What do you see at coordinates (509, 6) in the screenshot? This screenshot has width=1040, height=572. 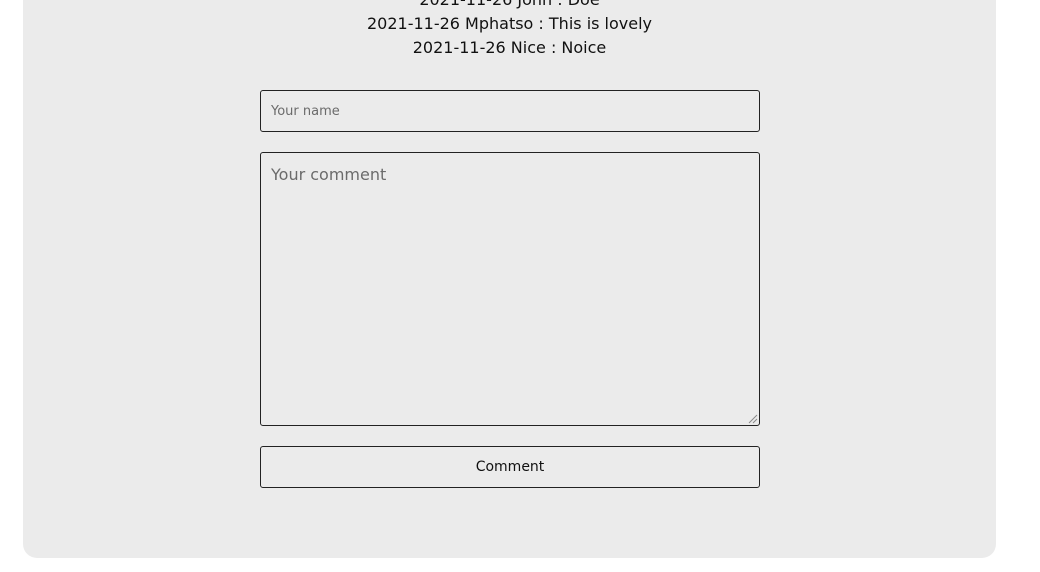 I see `comment-item: 2021-11-26 John : Doe` at bounding box center [509, 6].